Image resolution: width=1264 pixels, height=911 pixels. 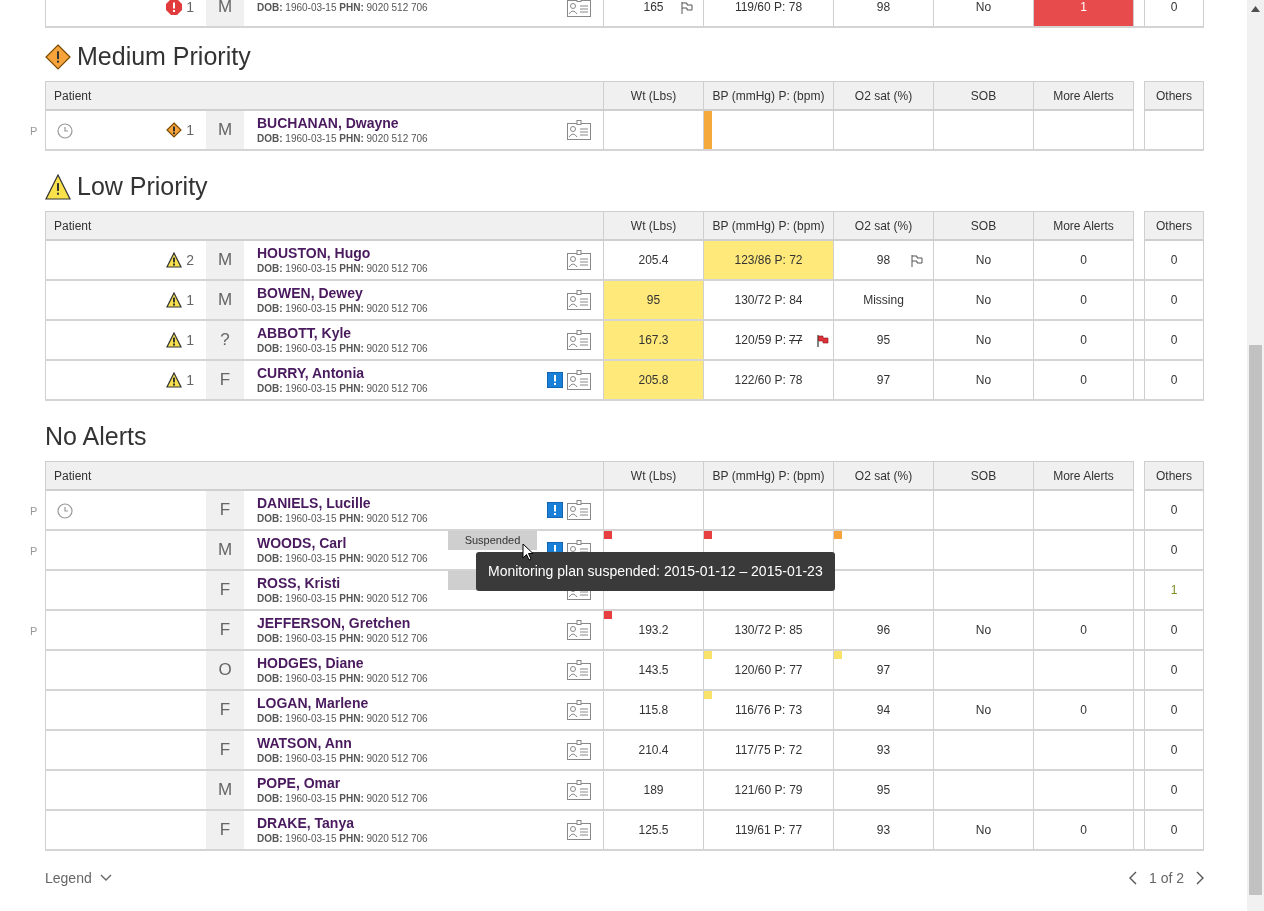 What do you see at coordinates (653, 8) in the screenshot?
I see `cell-value: 165` at bounding box center [653, 8].